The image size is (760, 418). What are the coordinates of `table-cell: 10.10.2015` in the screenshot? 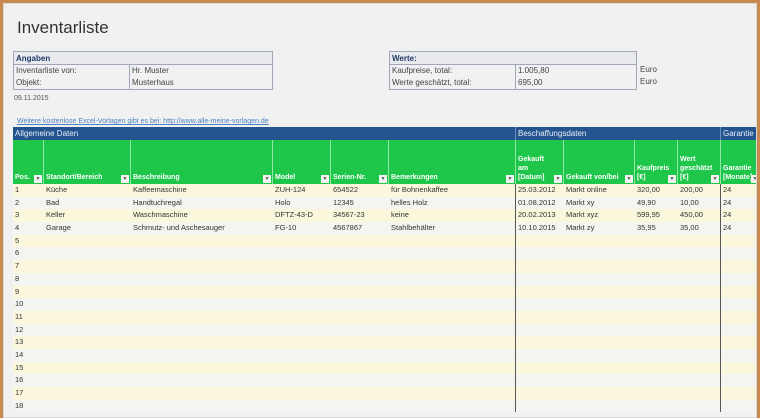 It's located at (540, 228).